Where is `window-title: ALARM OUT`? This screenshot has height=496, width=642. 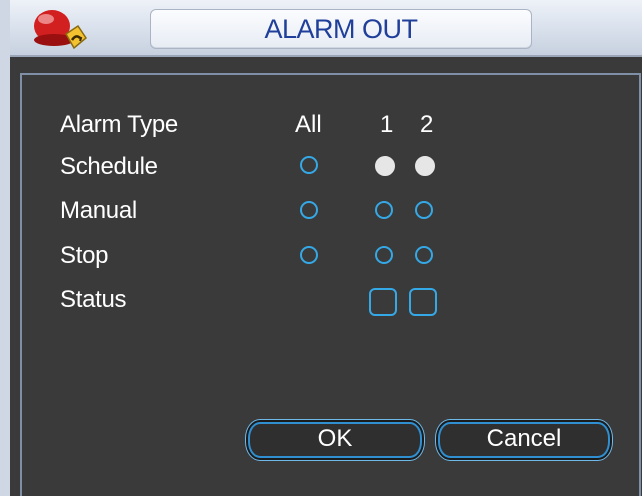 window-title: ALARM OUT is located at coordinates (341, 29).